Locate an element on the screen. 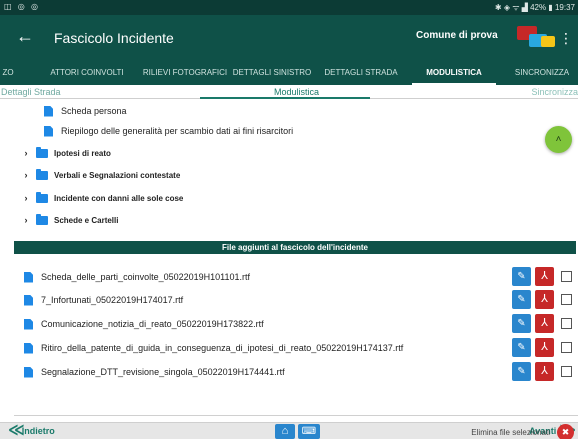 The width and height of the screenshot is (578, 439). divider is located at coordinates (296, 415).